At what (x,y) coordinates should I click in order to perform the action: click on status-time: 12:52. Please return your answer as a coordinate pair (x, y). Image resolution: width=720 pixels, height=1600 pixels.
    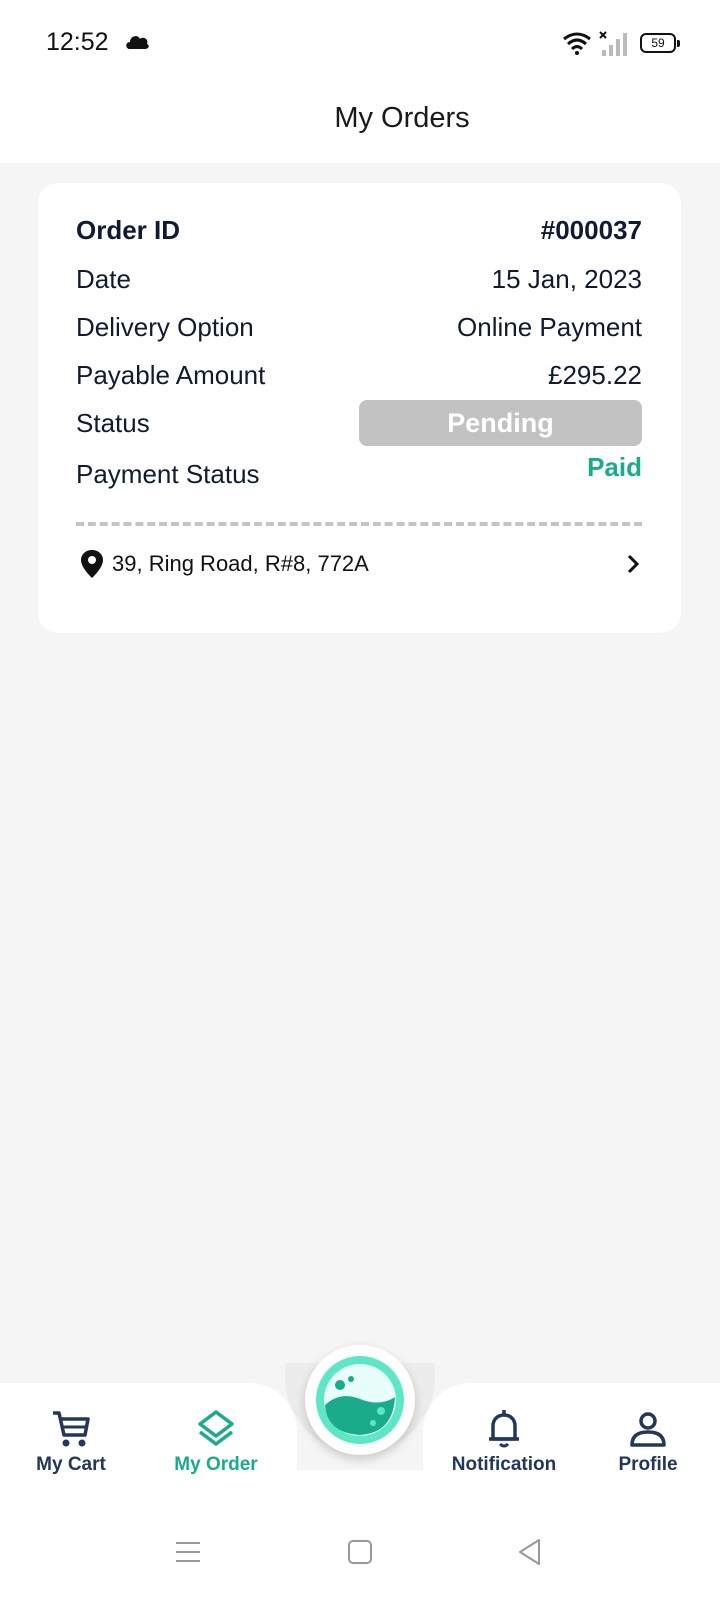
    Looking at the image, I should click on (77, 42).